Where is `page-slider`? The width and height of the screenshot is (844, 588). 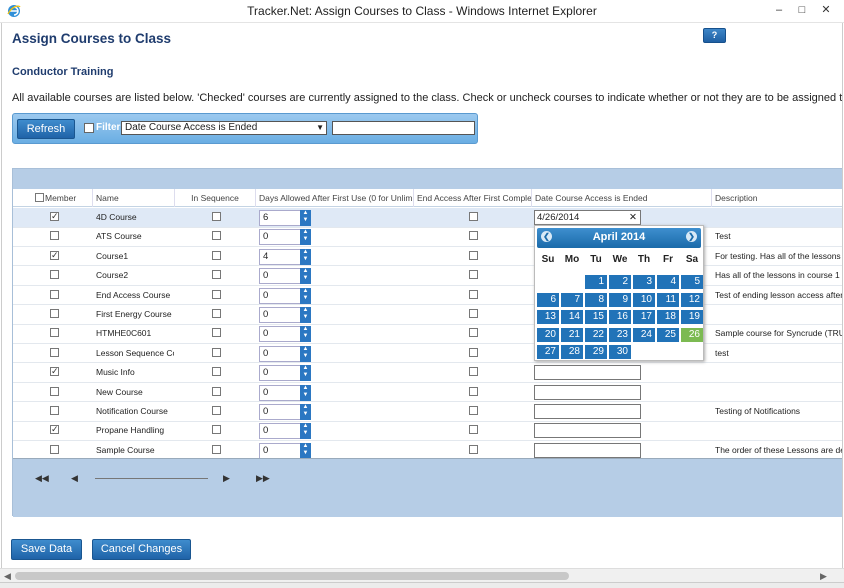
page-slider is located at coordinates (151, 478).